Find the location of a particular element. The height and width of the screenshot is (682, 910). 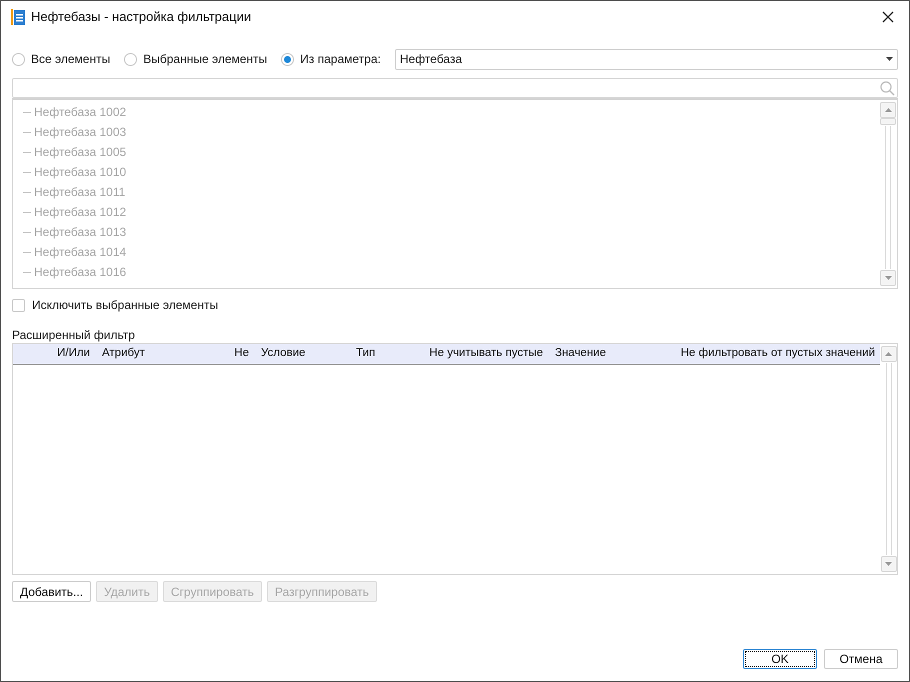

radio-label: Из параметра: is located at coordinates (340, 59).